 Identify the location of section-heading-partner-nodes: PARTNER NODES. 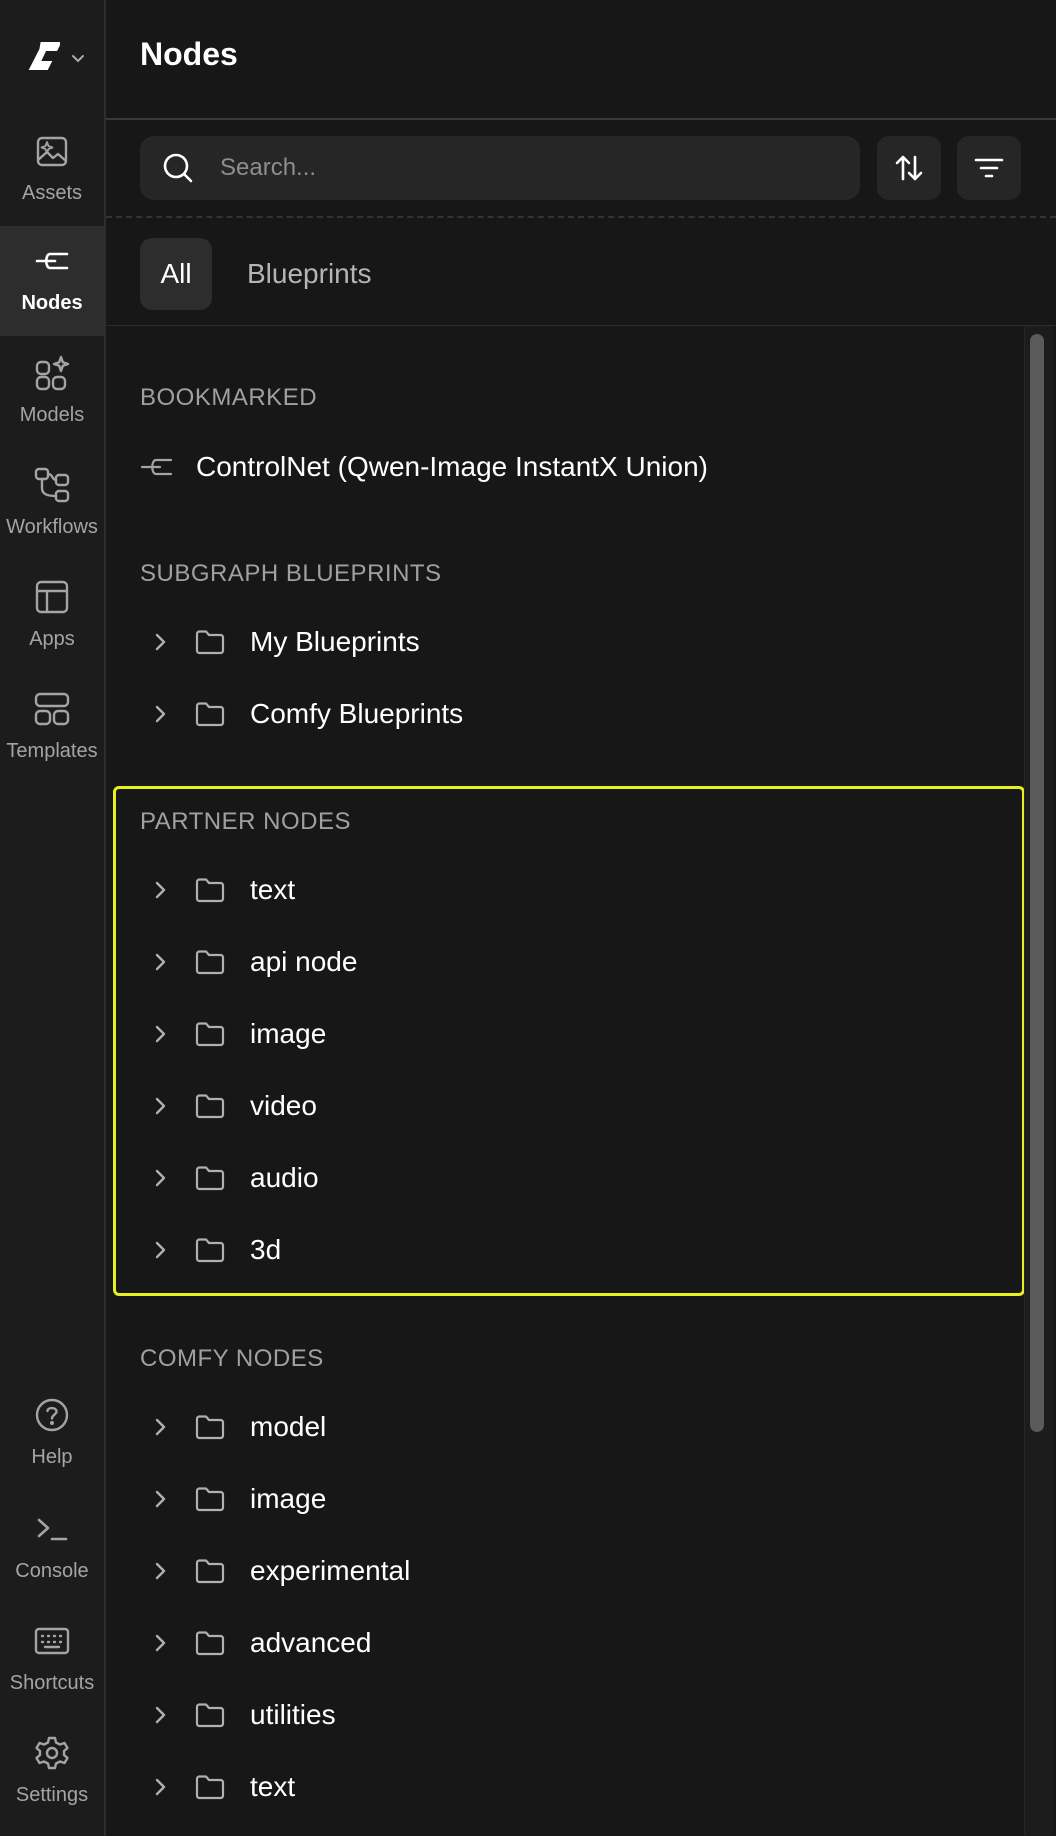
(245, 821).